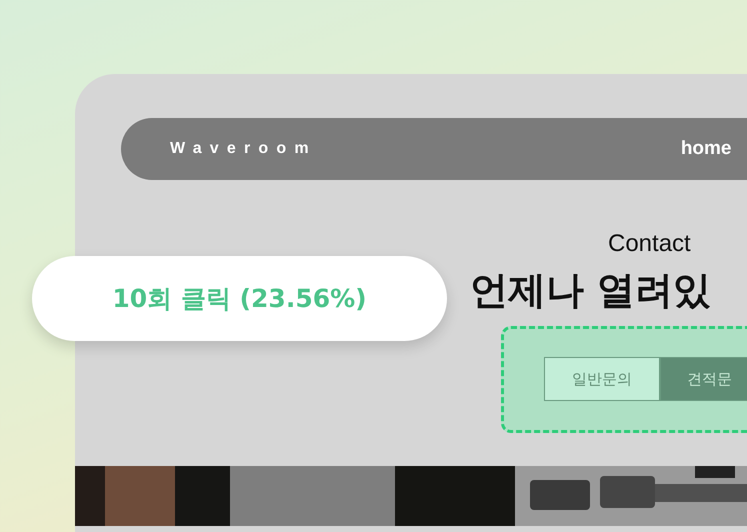  What do you see at coordinates (649, 244) in the screenshot?
I see `section-label: Contact` at bounding box center [649, 244].